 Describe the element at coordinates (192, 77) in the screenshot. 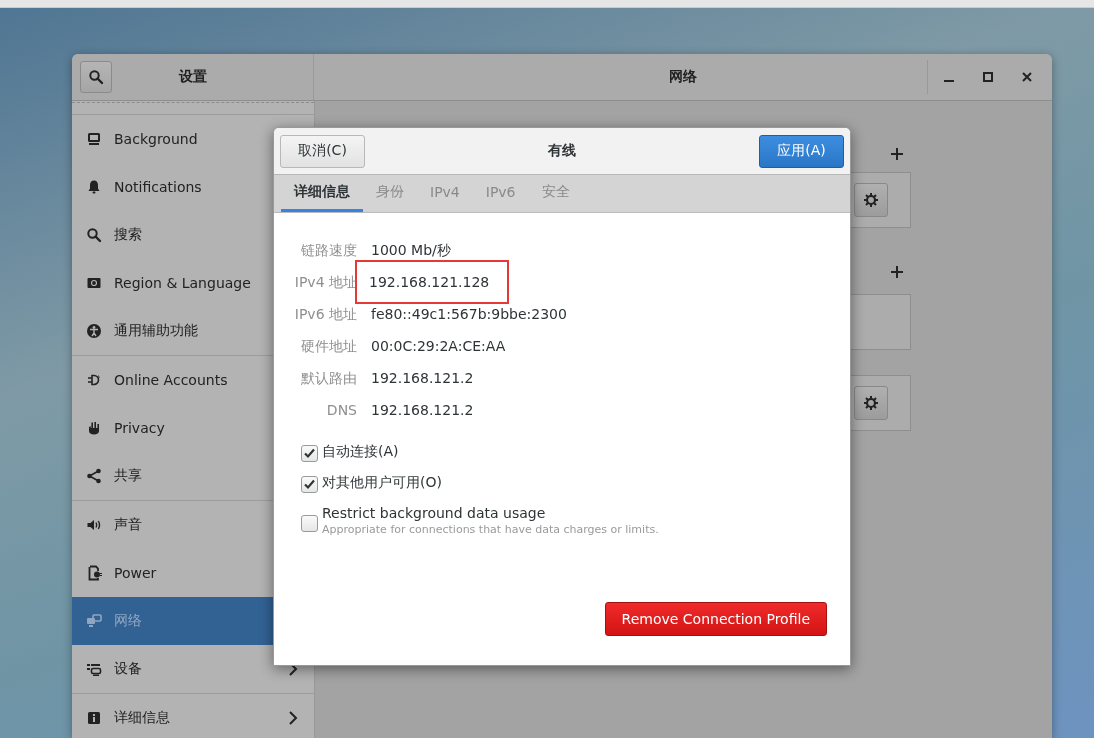

I see `window-title: 设置` at that location.